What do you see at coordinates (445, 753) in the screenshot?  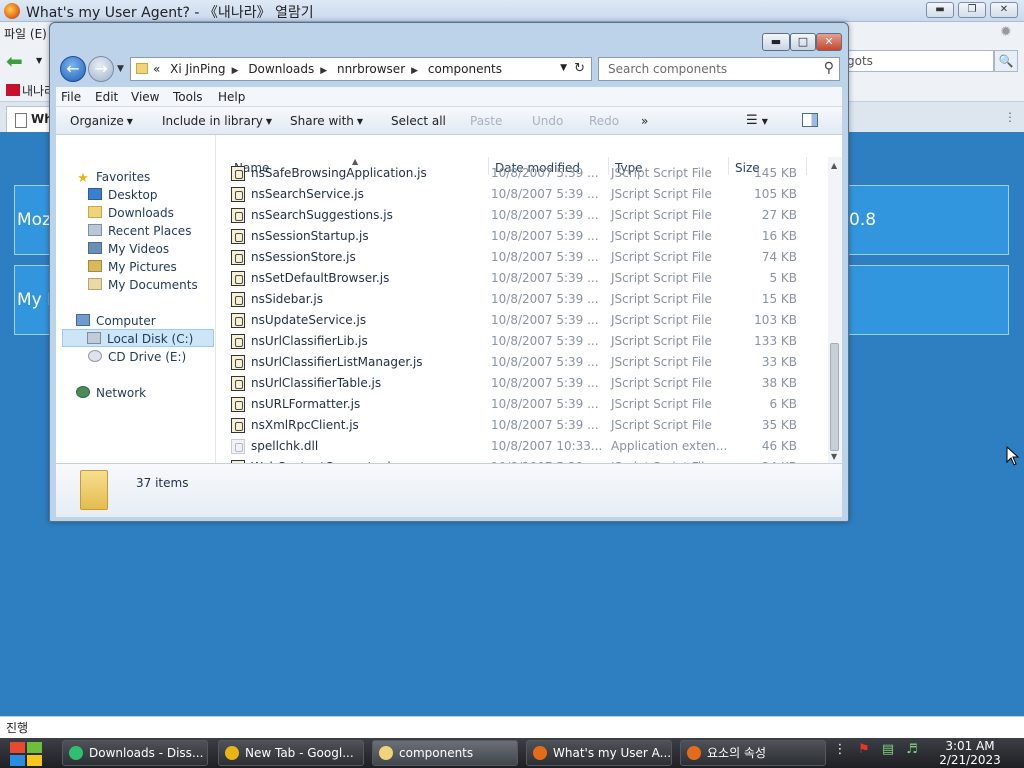 I see `taskbar-item: components` at bounding box center [445, 753].